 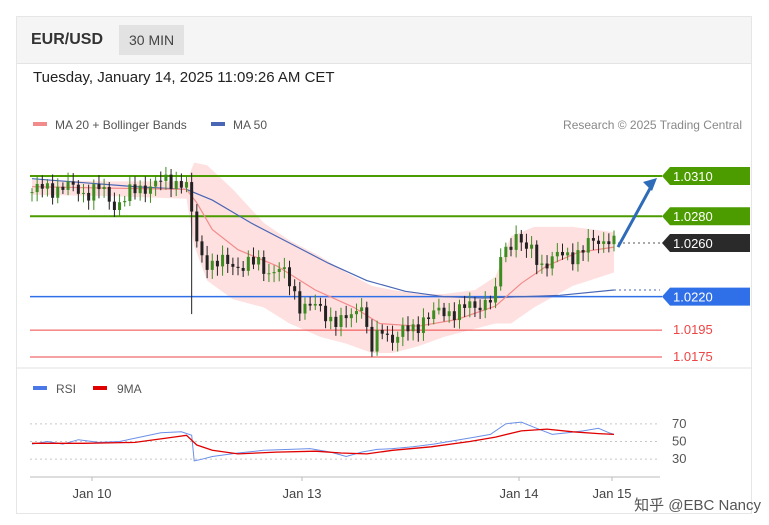 What do you see at coordinates (697, 505) in the screenshot?
I see `watermark: 知乎 @EBC Nancy` at bounding box center [697, 505].